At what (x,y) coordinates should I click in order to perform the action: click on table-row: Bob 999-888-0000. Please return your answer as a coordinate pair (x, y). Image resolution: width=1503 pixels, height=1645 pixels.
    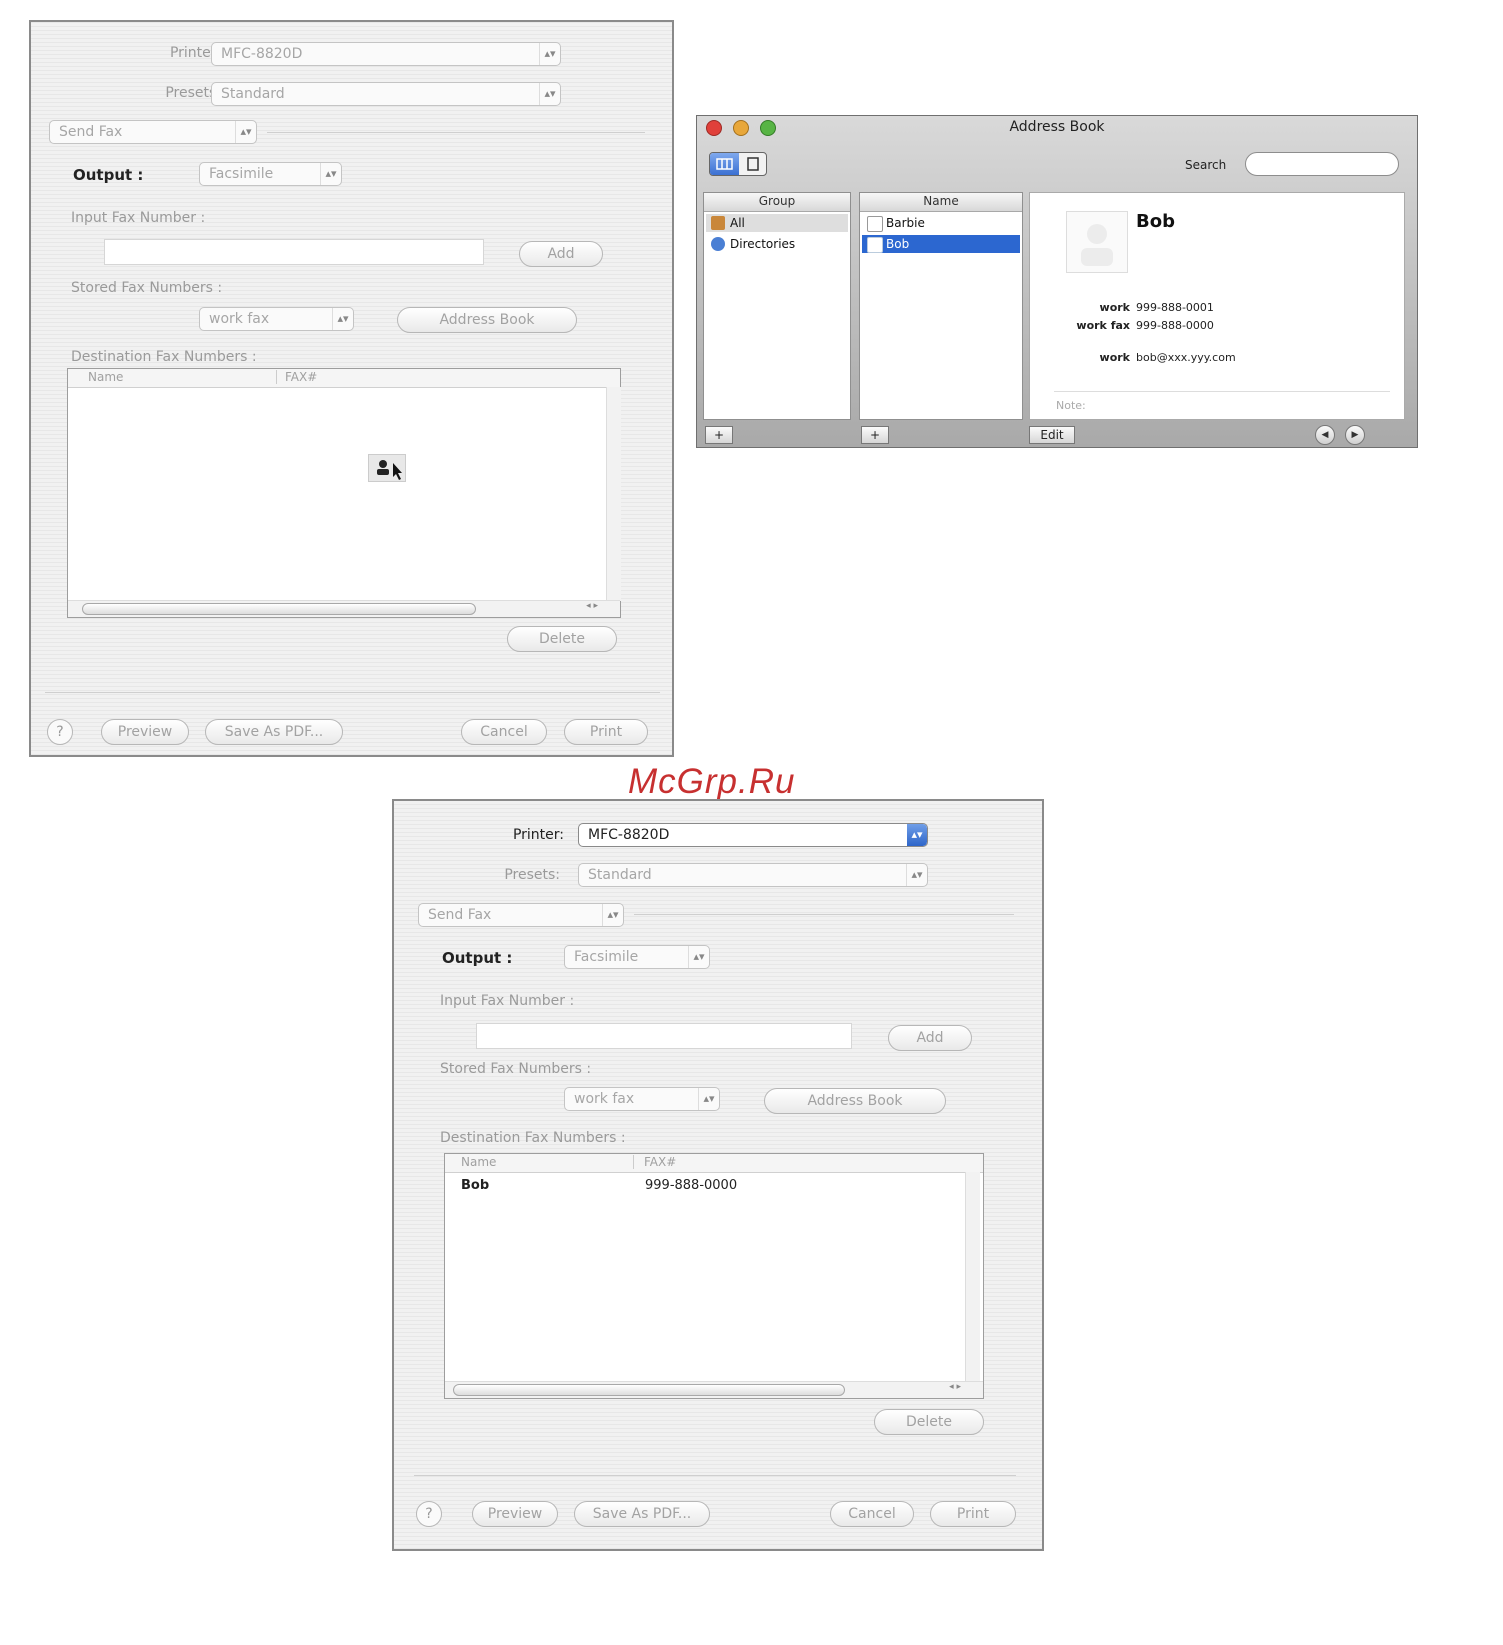
    Looking at the image, I should click on (706, 1187).